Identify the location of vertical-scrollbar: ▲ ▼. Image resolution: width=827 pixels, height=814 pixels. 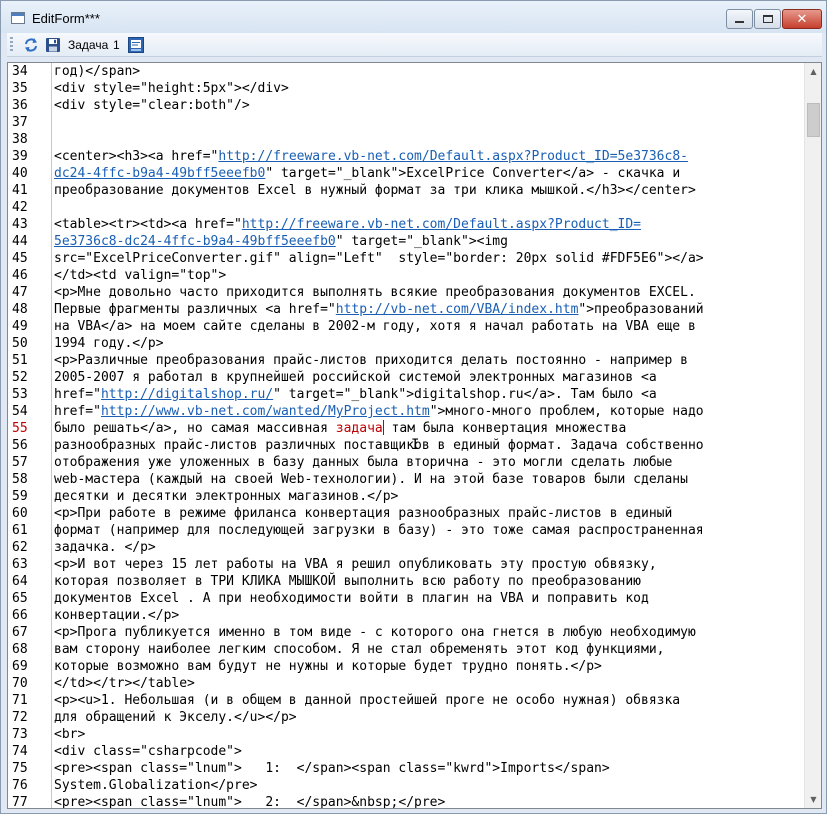
(812, 435).